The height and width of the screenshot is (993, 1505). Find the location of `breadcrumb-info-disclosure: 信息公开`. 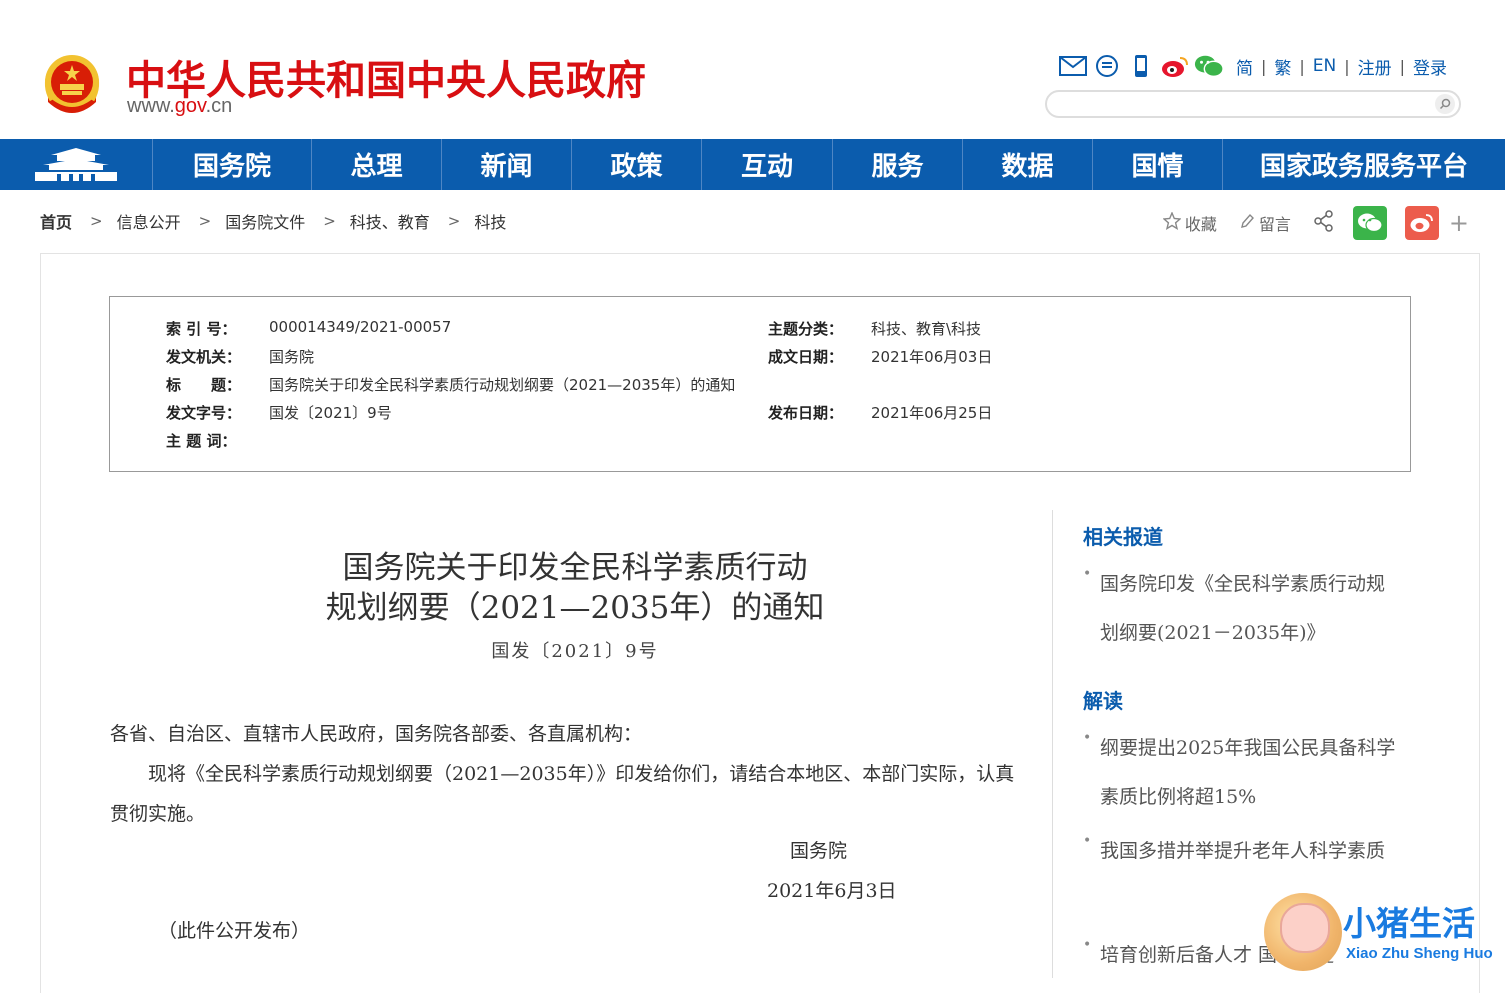

breadcrumb-info-disclosure: 信息公开 is located at coordinates (149, 221).